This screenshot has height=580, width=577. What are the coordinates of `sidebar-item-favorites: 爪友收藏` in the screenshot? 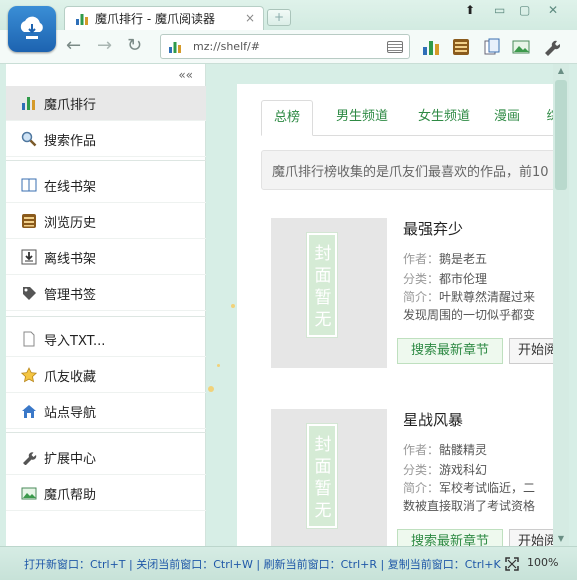 It's located at (106, 375).